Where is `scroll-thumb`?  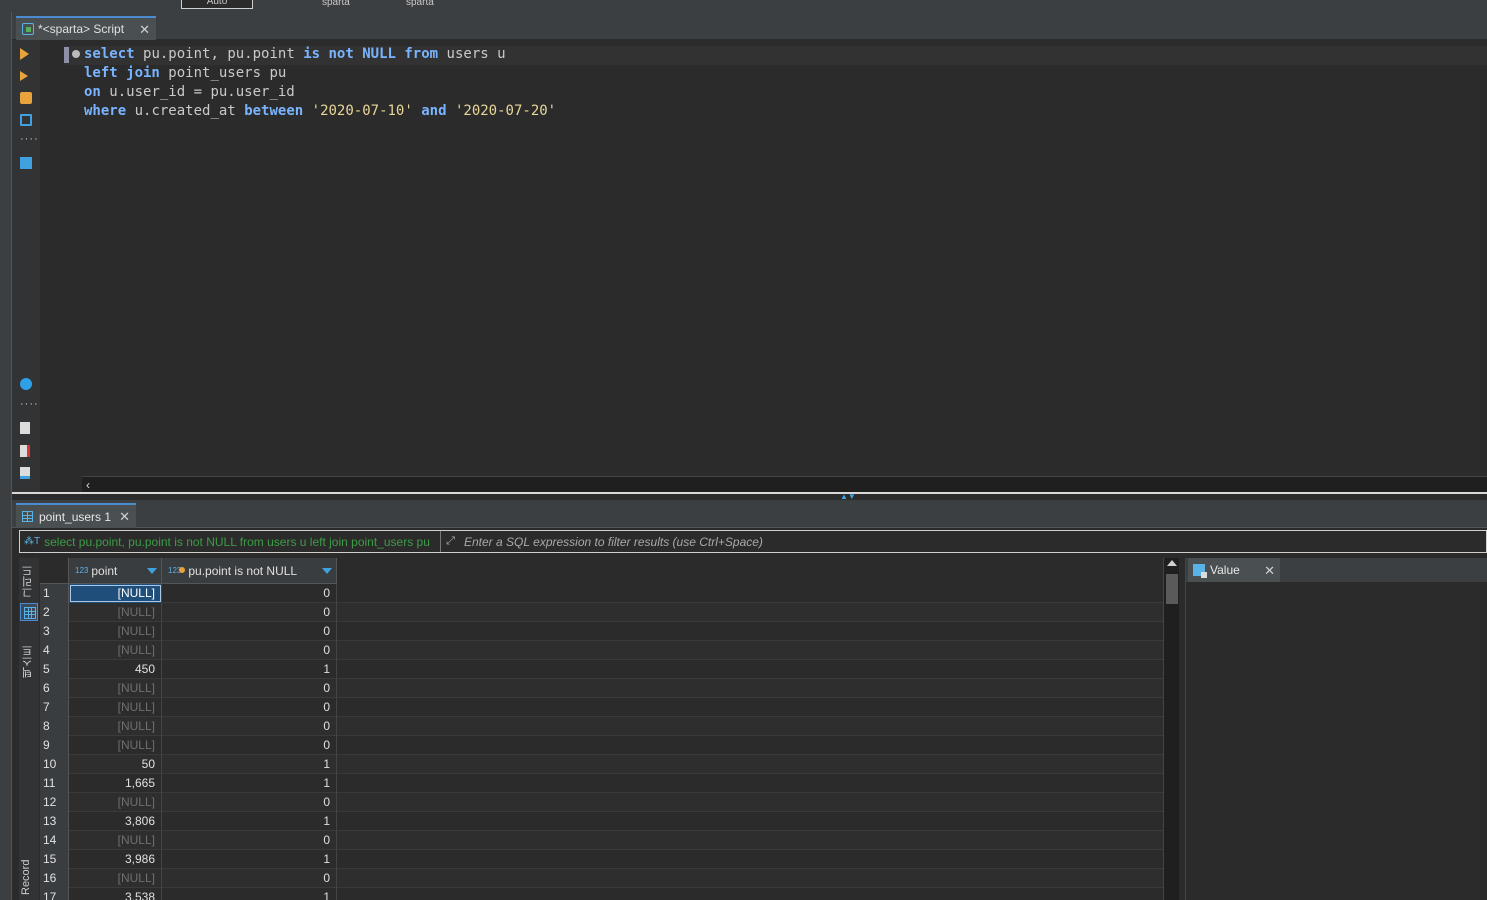 scroll-thumb is located at coordinates (1172, 589).